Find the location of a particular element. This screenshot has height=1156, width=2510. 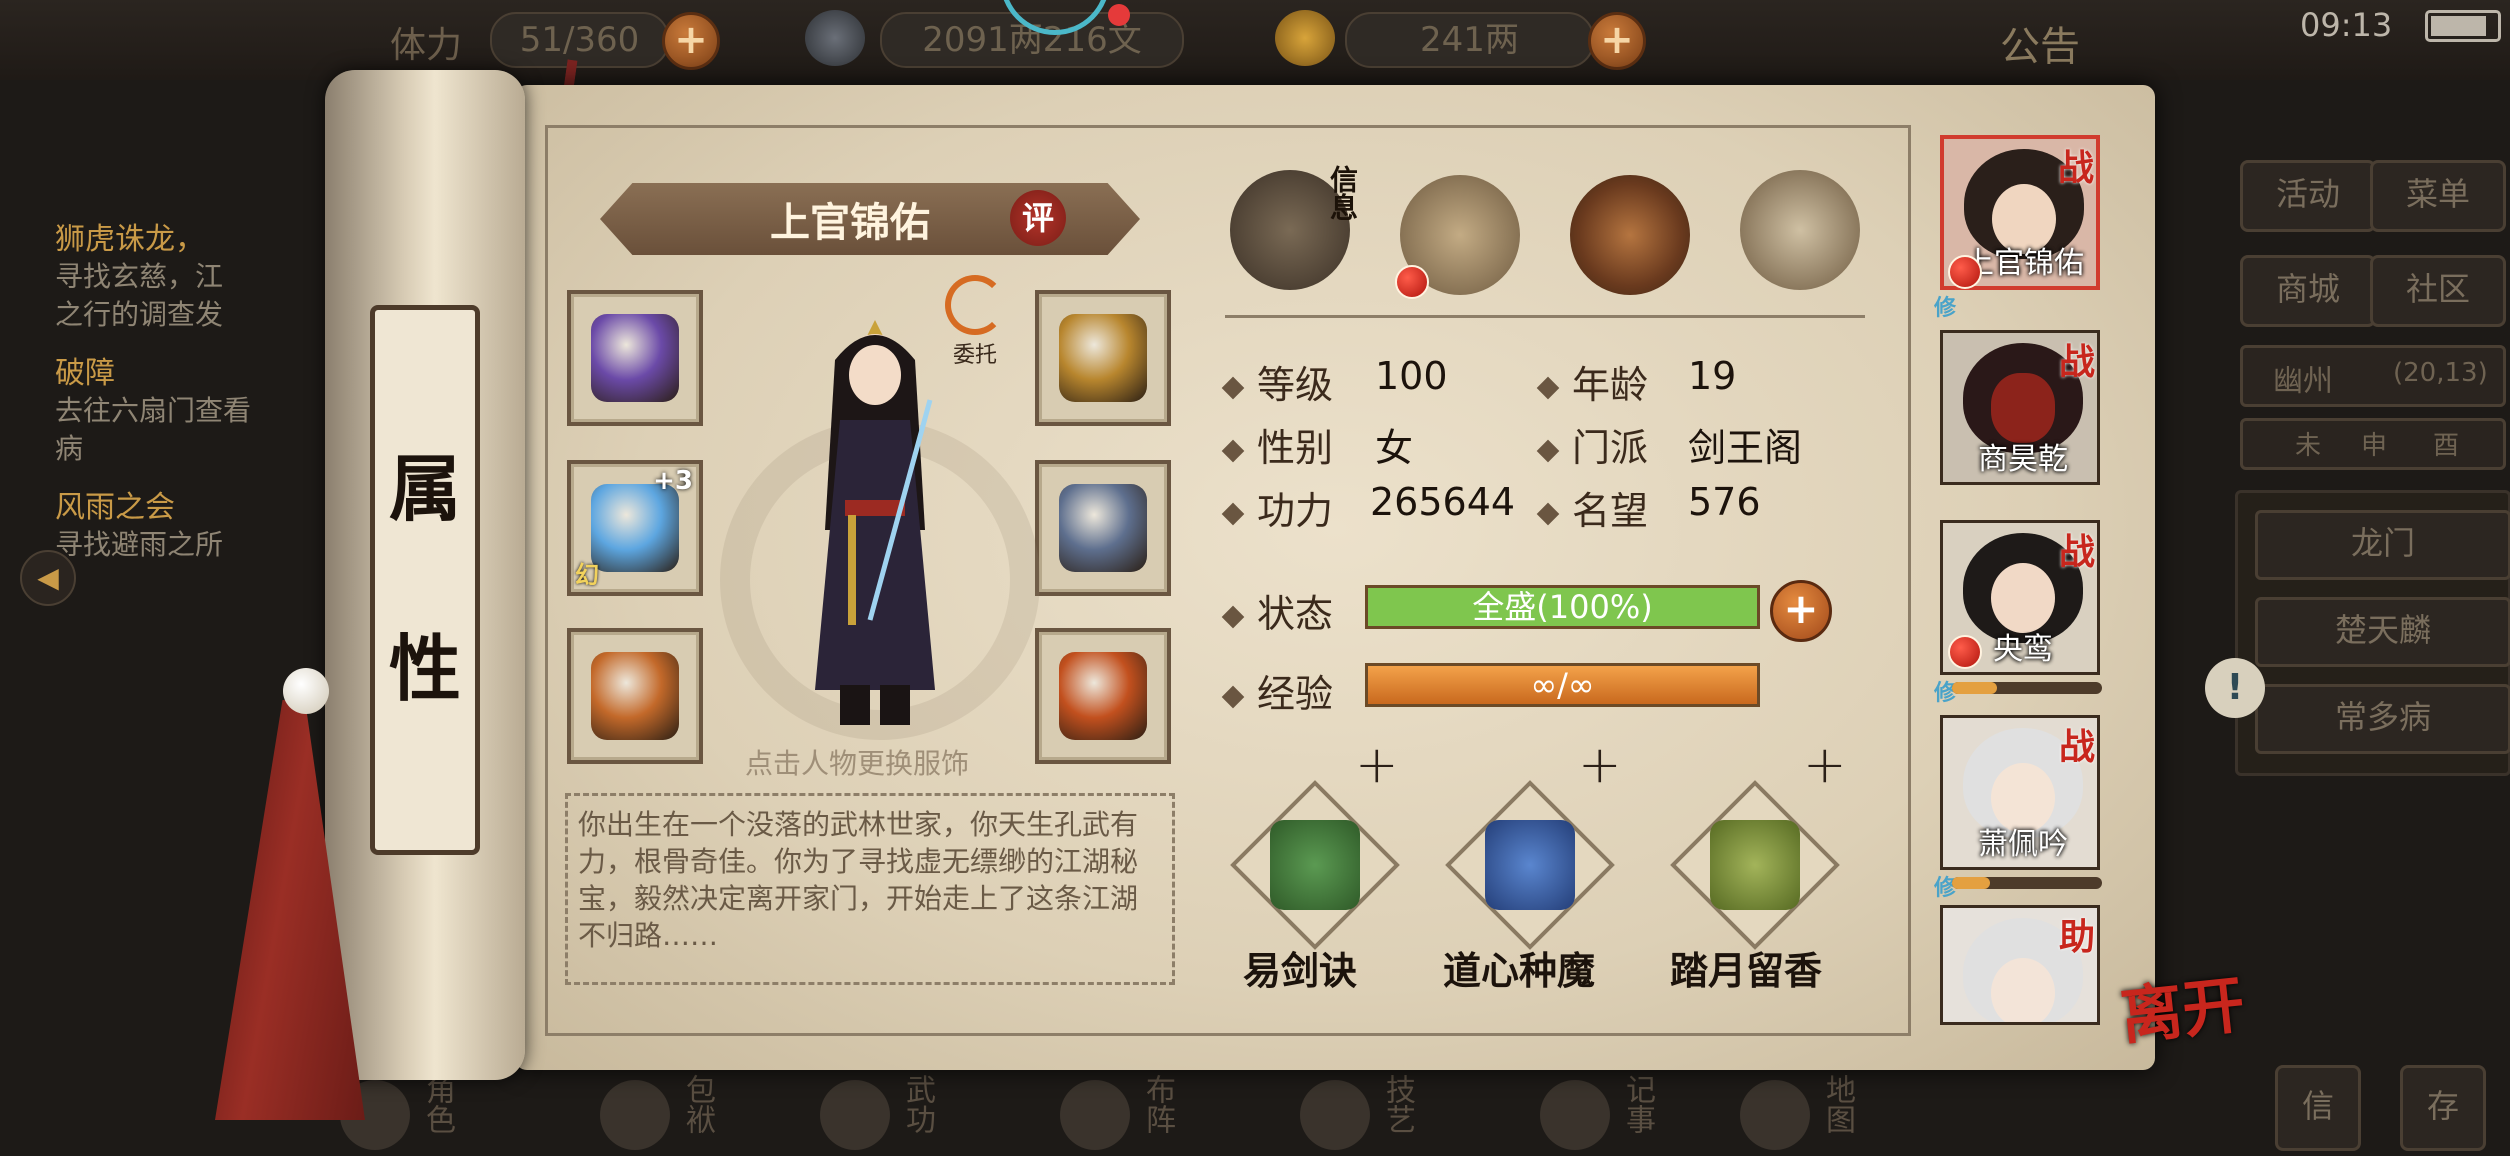

clock: 09:13 is located at coordinates (2346, 25).